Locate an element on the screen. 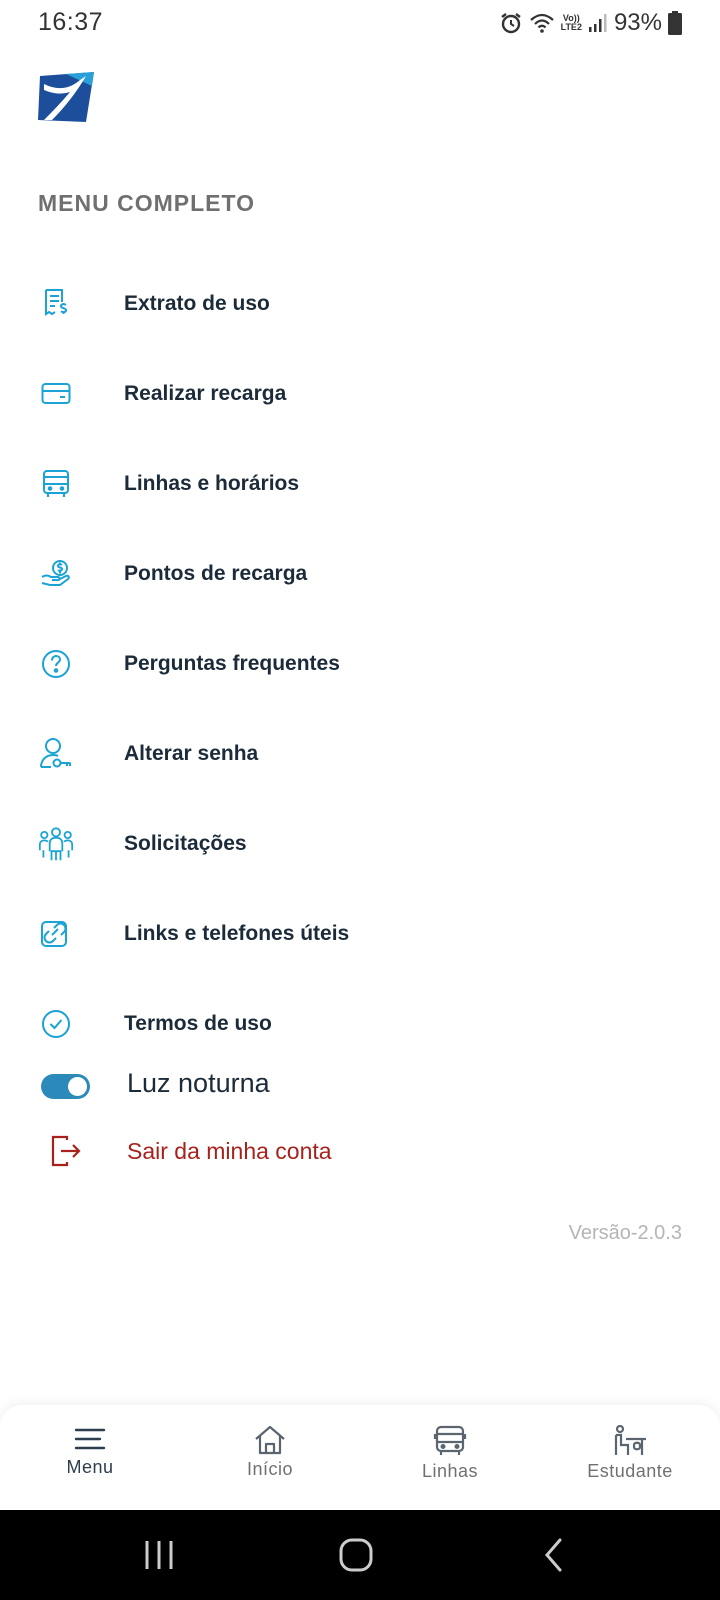 The width and height of the screenshot is (720, 1600). receipt-icon is located at coordinates (56, 304).